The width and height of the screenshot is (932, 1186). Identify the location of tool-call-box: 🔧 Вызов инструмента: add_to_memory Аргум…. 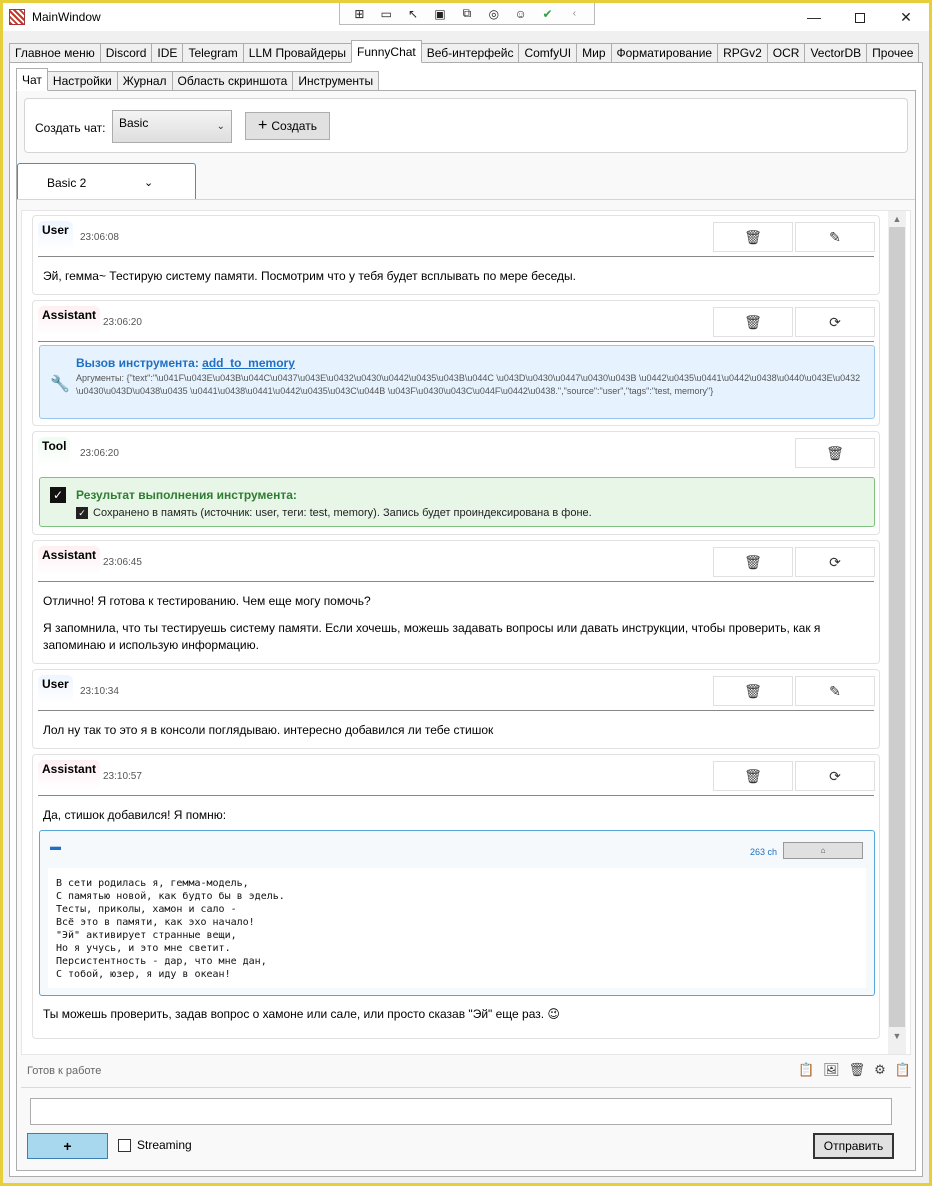
(457, 382).